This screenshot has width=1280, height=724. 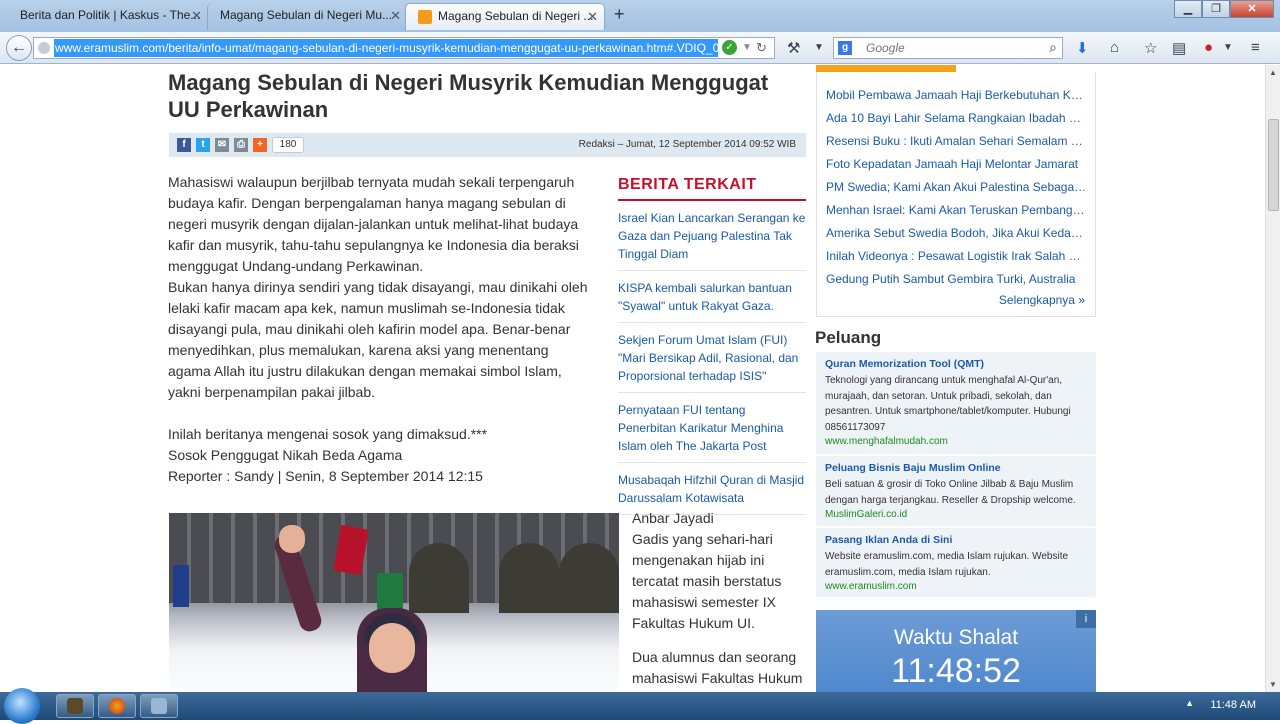 What do you see at coordinates (956, 637) in the screenshot?
I see `prayer-time-title: Waktu Shalat` at bounding box center [956, 637].